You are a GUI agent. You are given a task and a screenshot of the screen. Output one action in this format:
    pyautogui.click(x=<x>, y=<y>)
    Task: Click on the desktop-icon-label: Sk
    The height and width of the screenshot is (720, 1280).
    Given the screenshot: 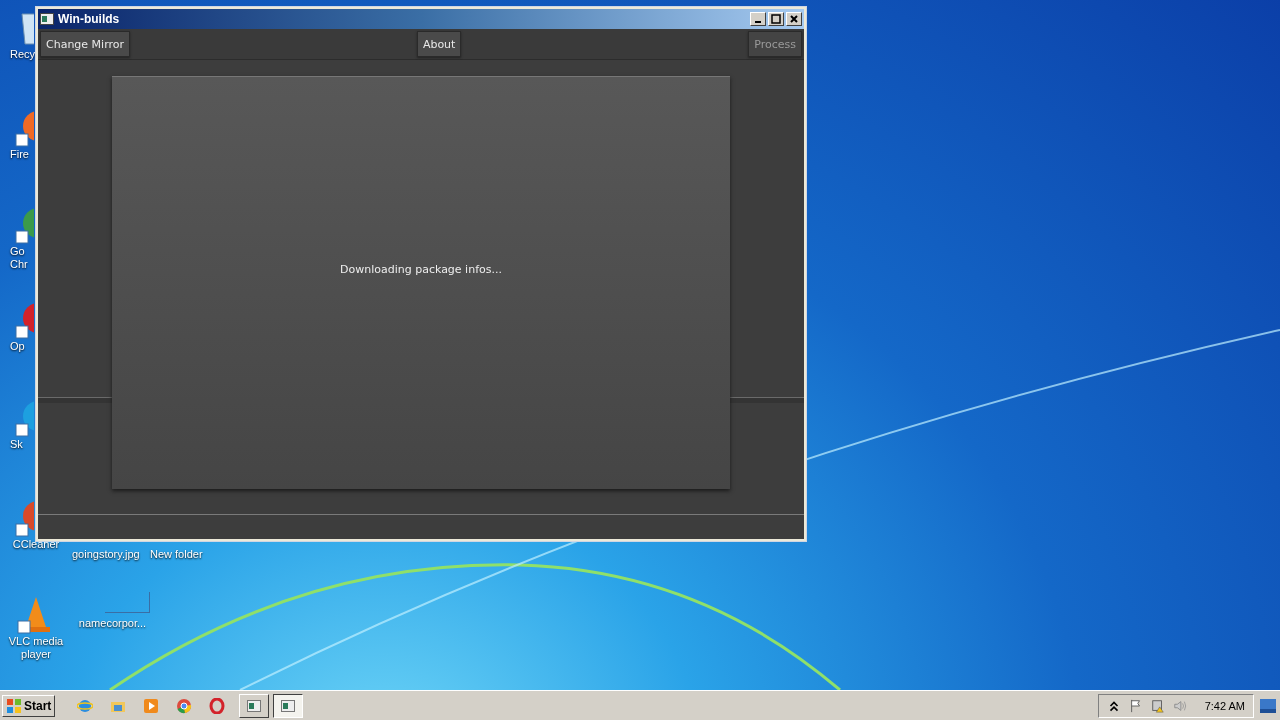 What is the action you would take?
    pyautogui.click(x=17, y=444)
    